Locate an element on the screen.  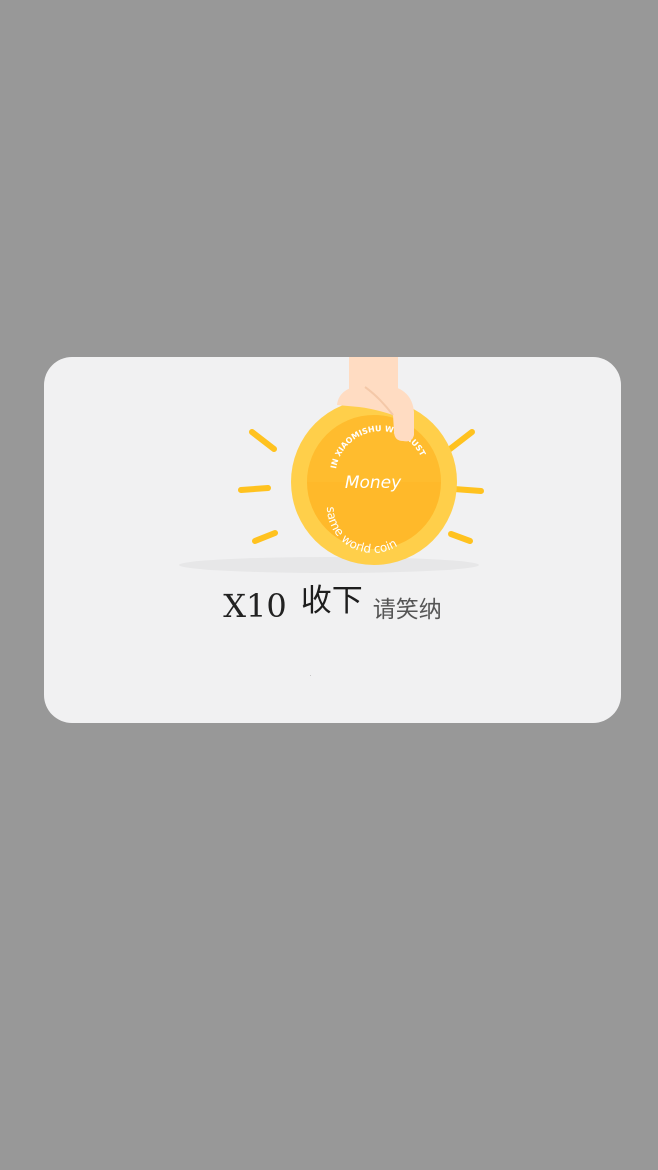
reward-quantity: X10 is located at coordinates (255, 606).